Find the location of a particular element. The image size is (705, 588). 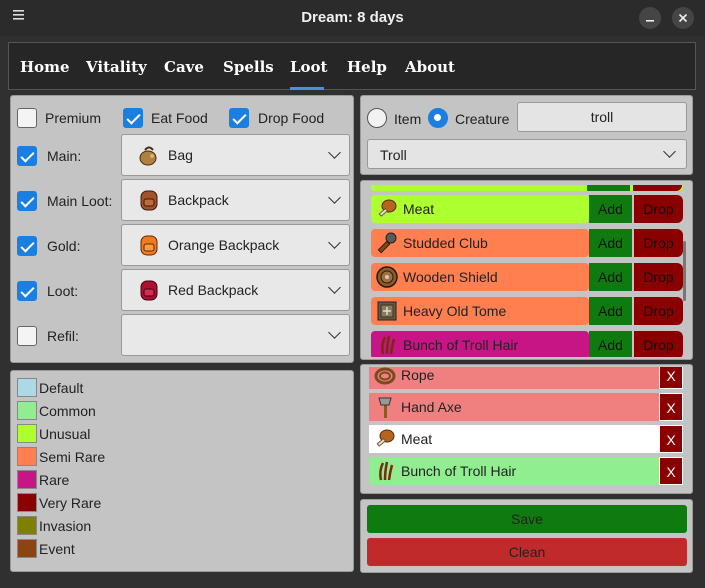

search-input: troll is located at coordinates (602, 117).